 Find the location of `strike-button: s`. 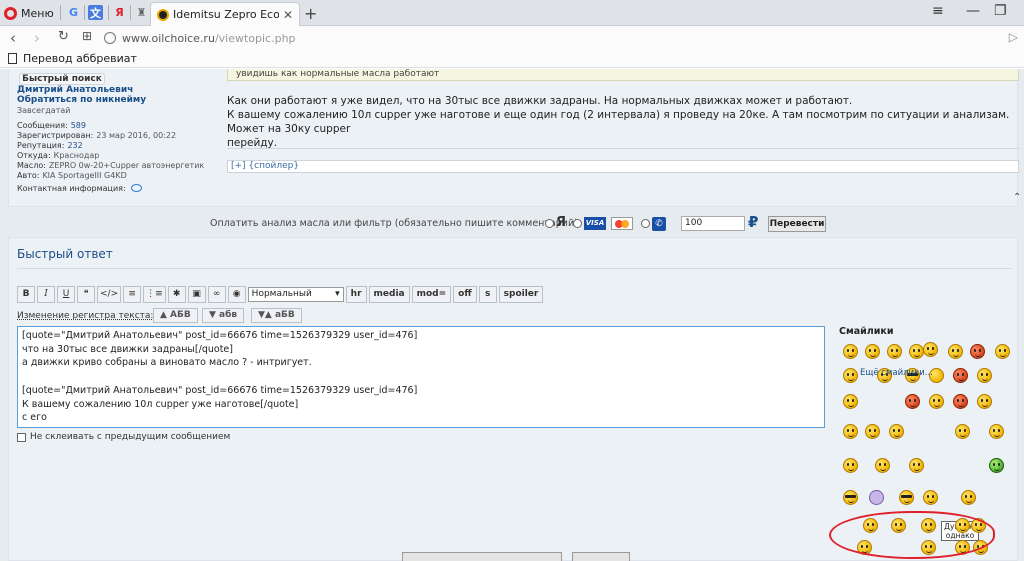

strike-button: s is located at coordinates (487, 294).